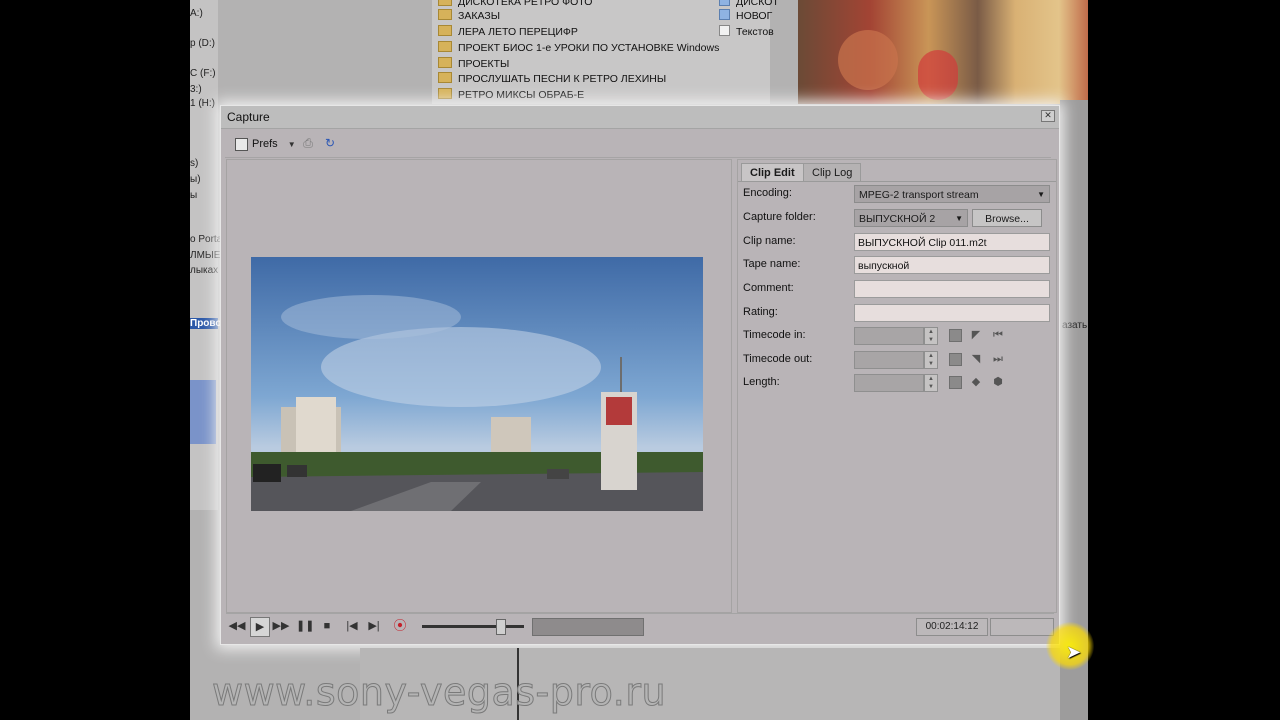 The image size is (1280, 720). Describe the element at coordinates (588, 627) in the screenshot. I see `jog-wheel` at that location.